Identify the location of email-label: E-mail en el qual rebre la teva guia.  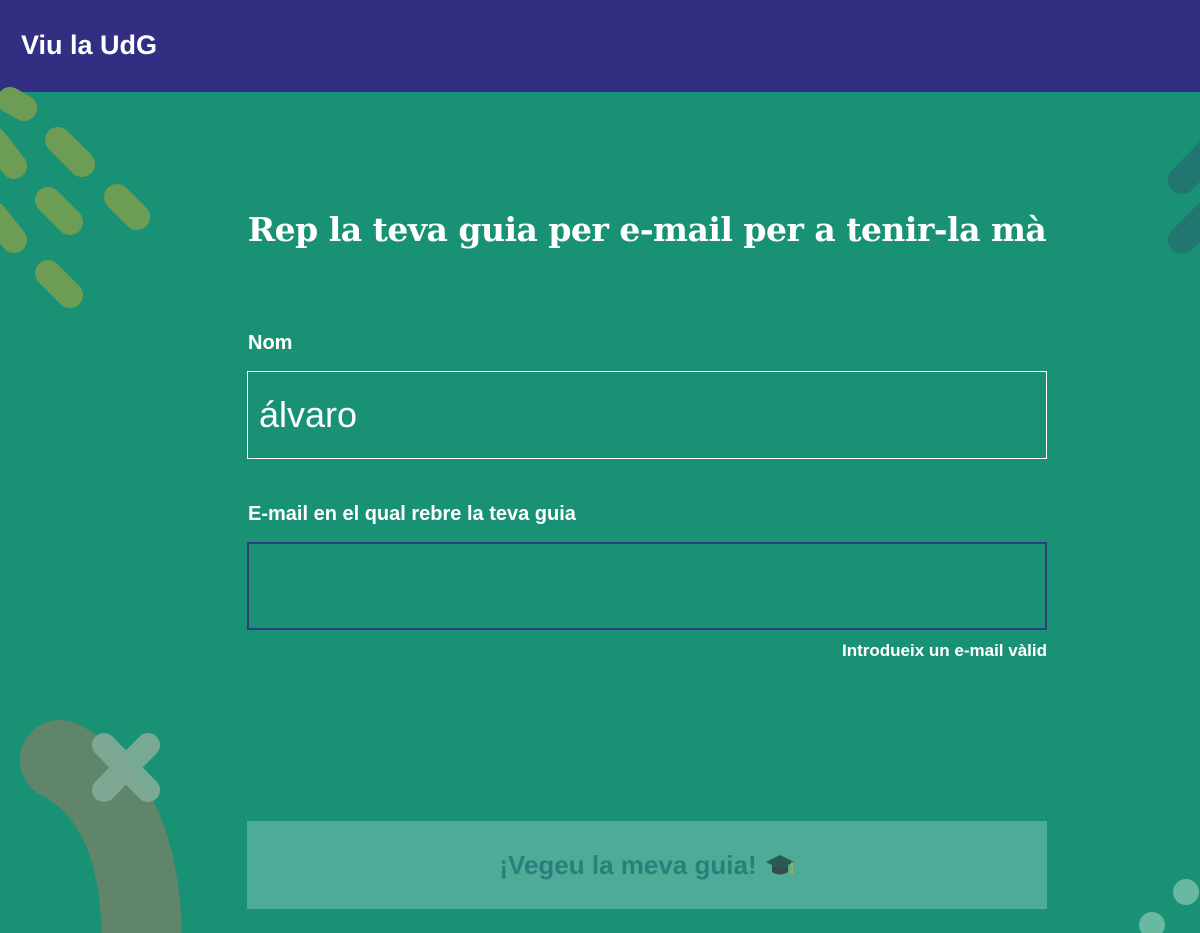
(412, 514).